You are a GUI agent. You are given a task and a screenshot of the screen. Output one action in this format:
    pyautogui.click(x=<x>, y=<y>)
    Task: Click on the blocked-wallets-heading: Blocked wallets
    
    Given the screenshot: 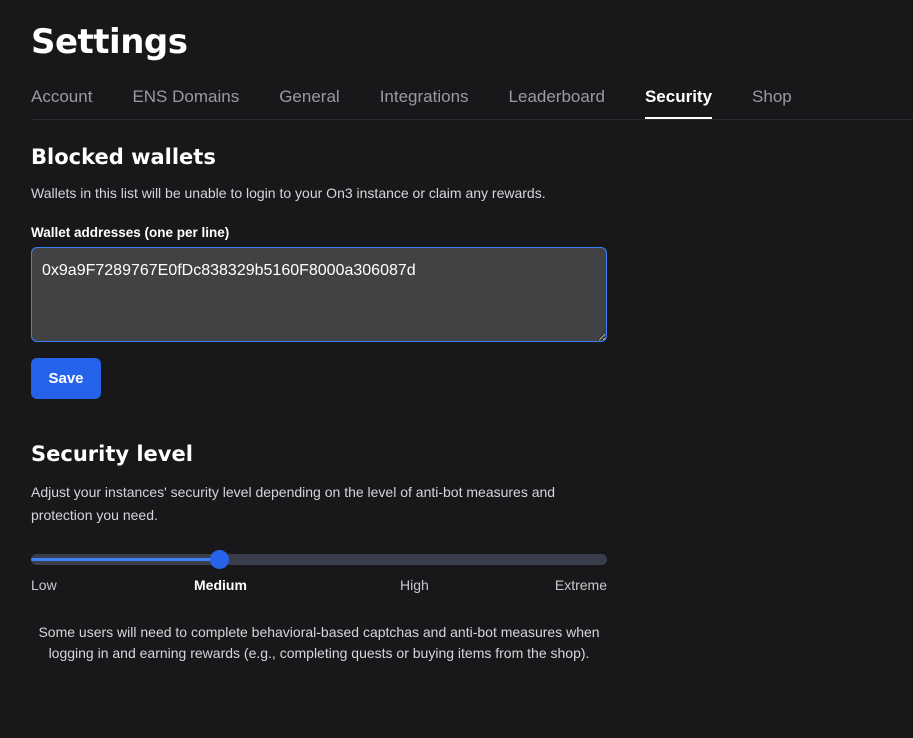 What is the action you would take?
    pyautogui.click(x=123, y=157)
    